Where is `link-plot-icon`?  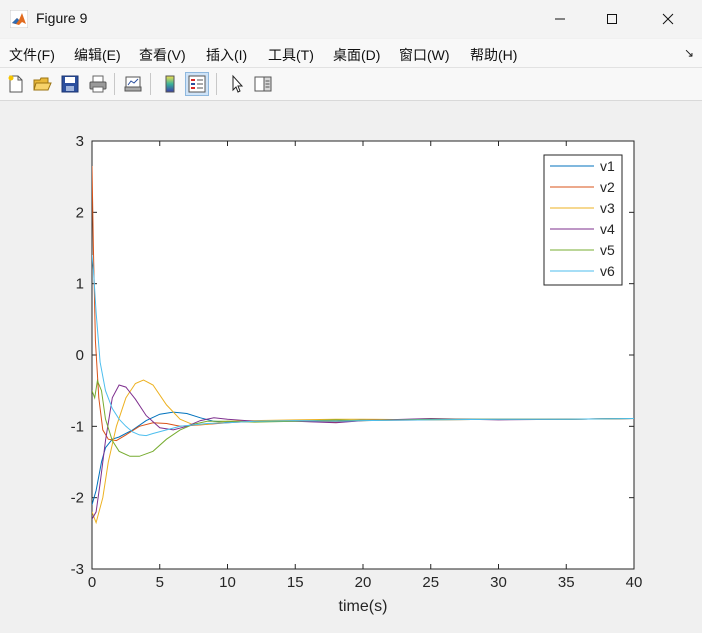 link-plot-icon is located at coordinates (133, 84).